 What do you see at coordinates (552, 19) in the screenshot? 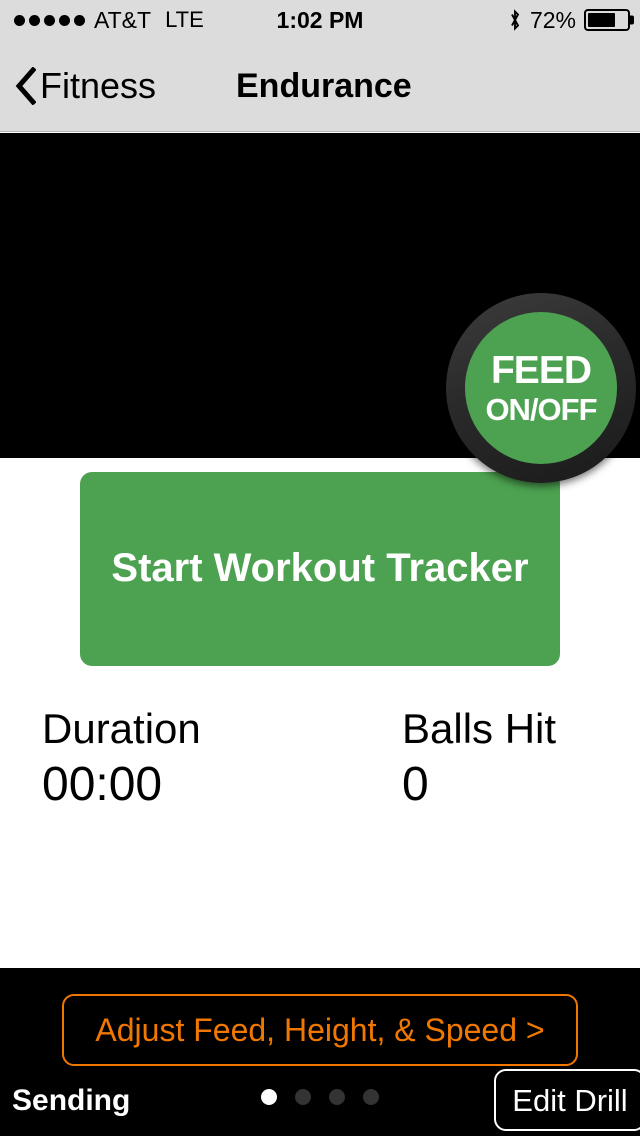
I see `battery-percent-label: 72%` at bounding box center [552, 19].